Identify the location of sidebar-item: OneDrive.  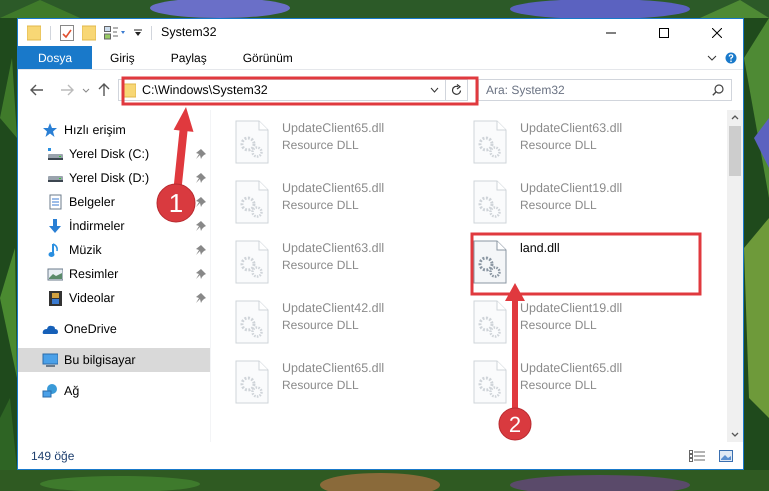
(69, 329).